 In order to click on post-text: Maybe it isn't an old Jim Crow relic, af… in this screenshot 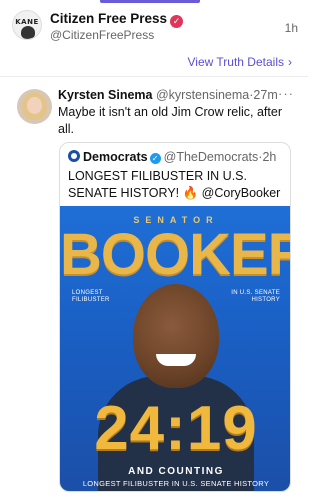, I will do `click(170, 120)`.